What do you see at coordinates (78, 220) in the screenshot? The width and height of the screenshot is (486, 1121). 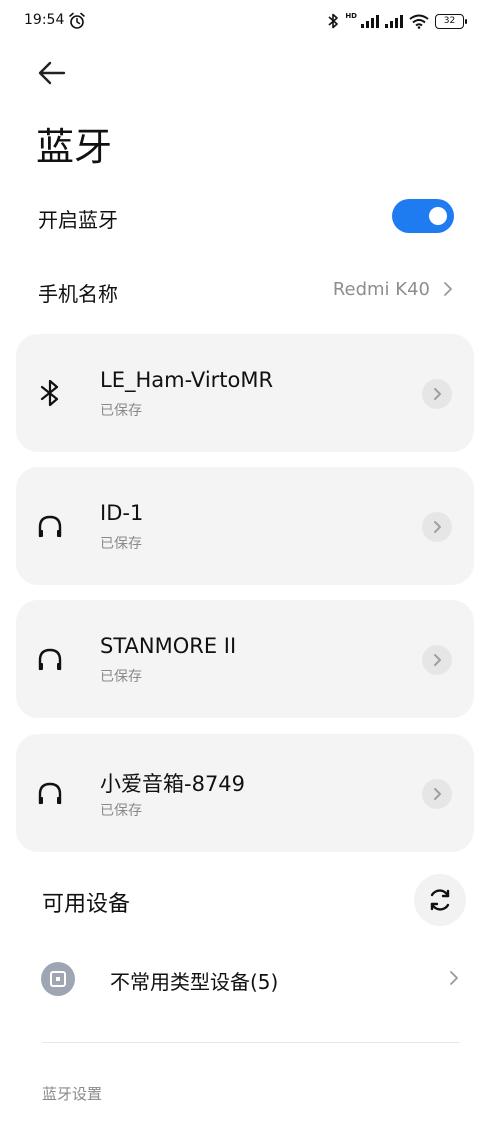 I see `bluetooth-toggle-label: 开启蓝牙` at bounding box center [78, 220].